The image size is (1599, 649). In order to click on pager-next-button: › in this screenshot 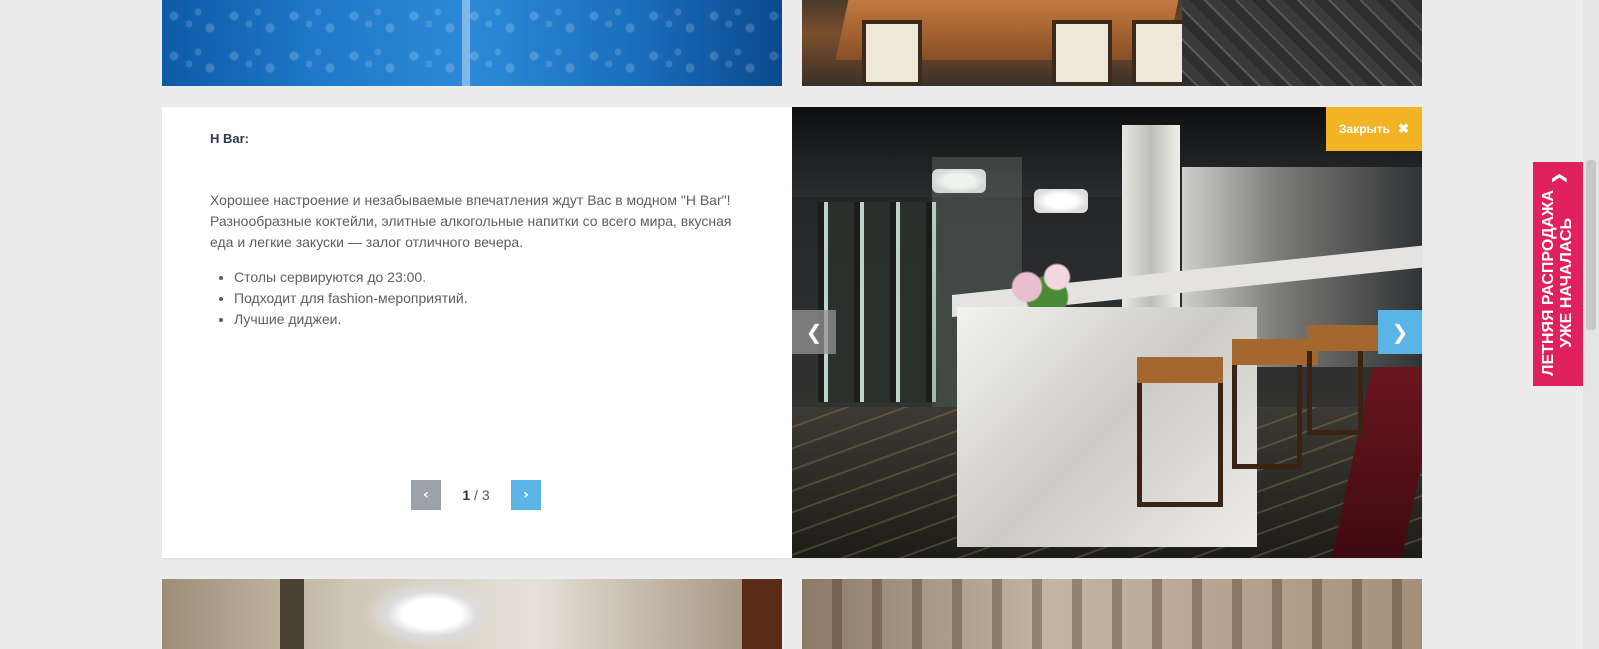, I will do `click(526, 495)`.